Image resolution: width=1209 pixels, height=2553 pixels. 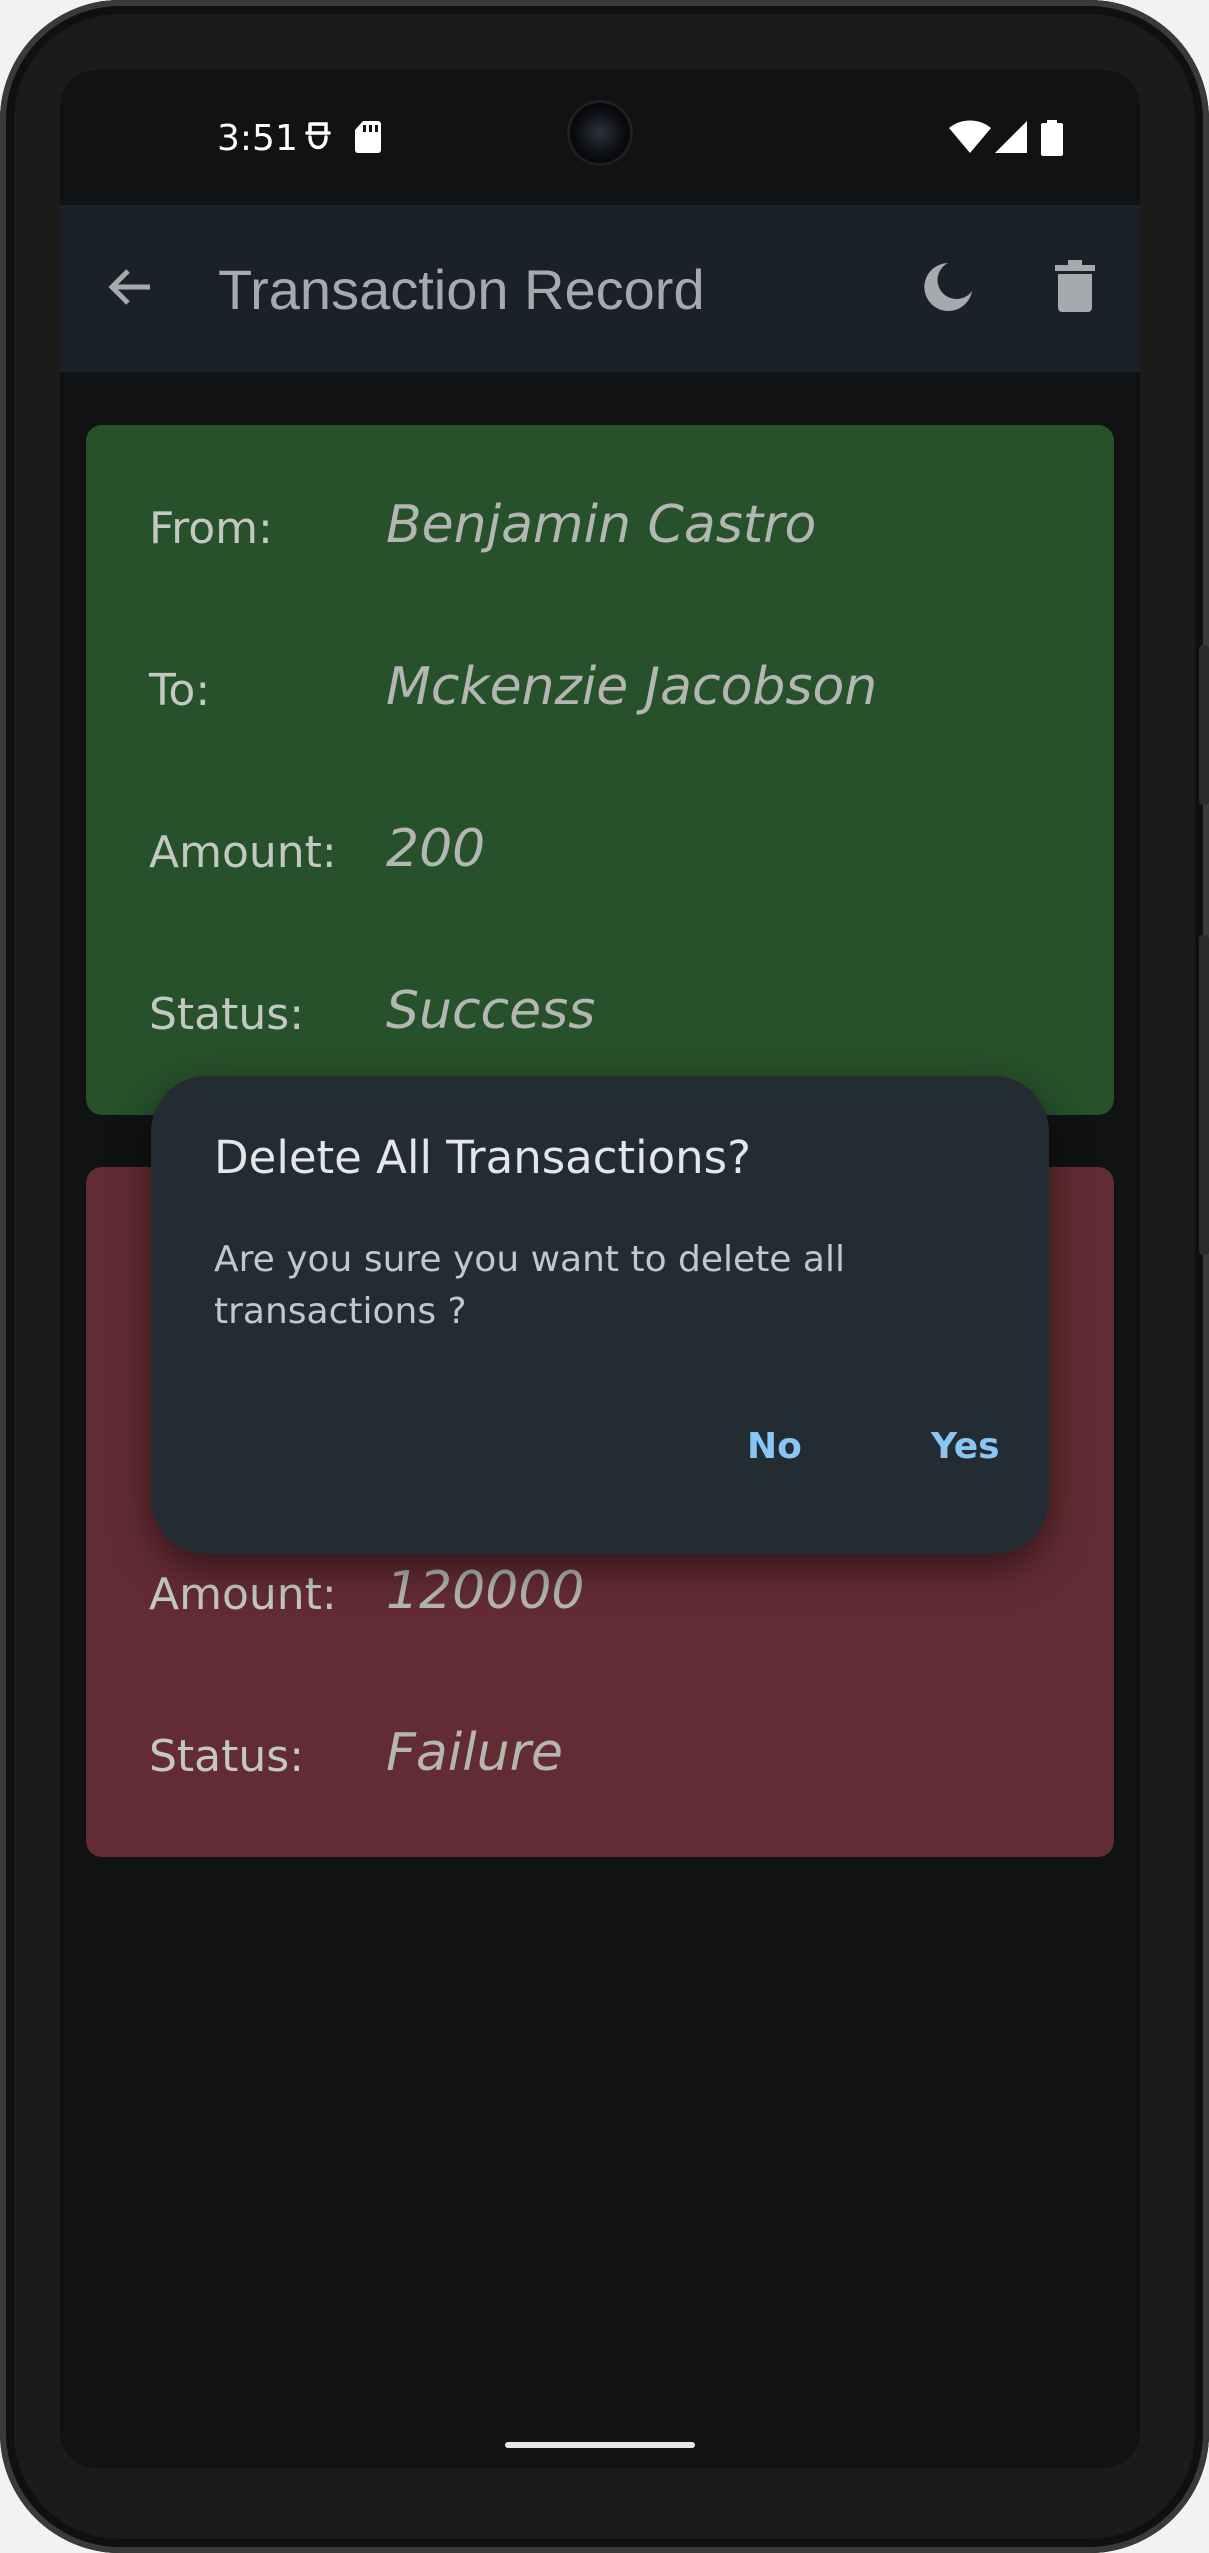 I want to click on dialog-title: Delete All Transactions?, so click(x=483, y=1157).